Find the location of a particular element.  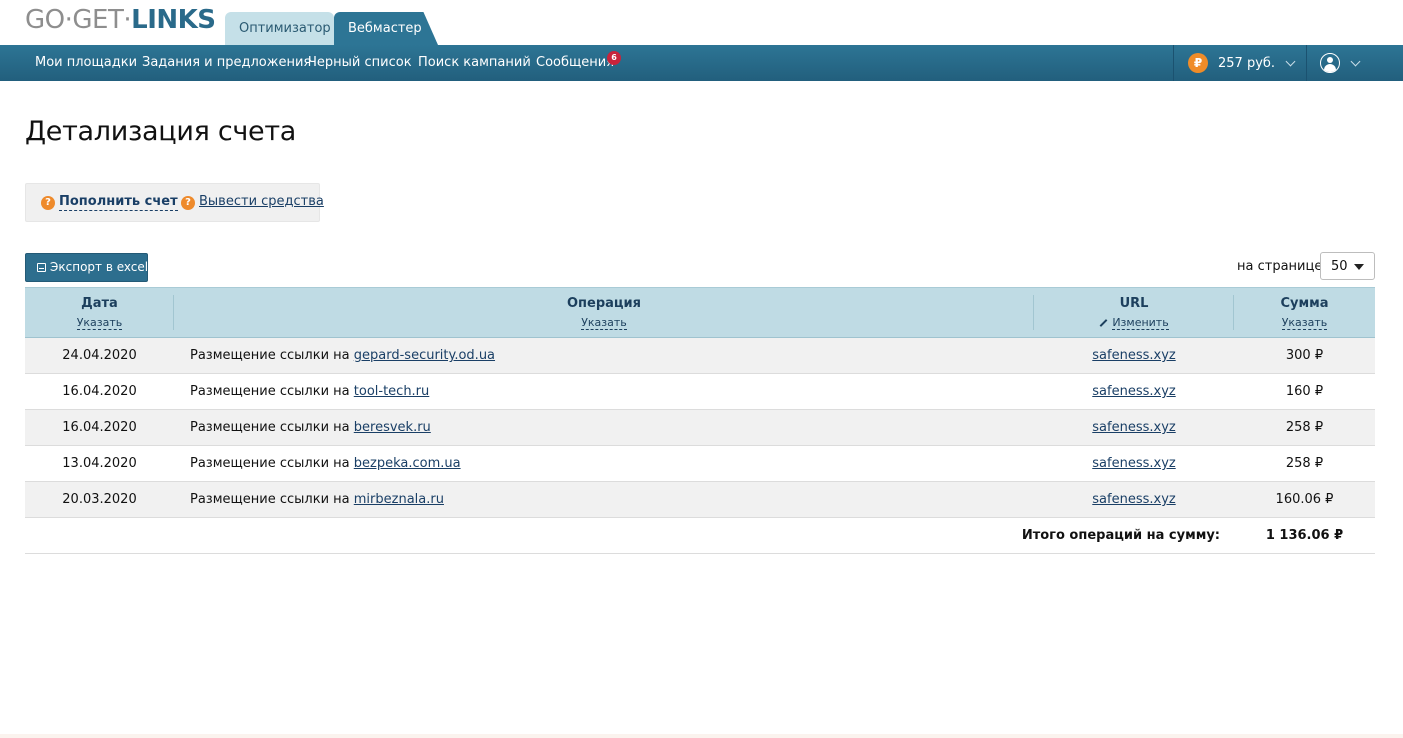

total-value: 1 136.06 ₽ is located at coordinates (1304, 535).